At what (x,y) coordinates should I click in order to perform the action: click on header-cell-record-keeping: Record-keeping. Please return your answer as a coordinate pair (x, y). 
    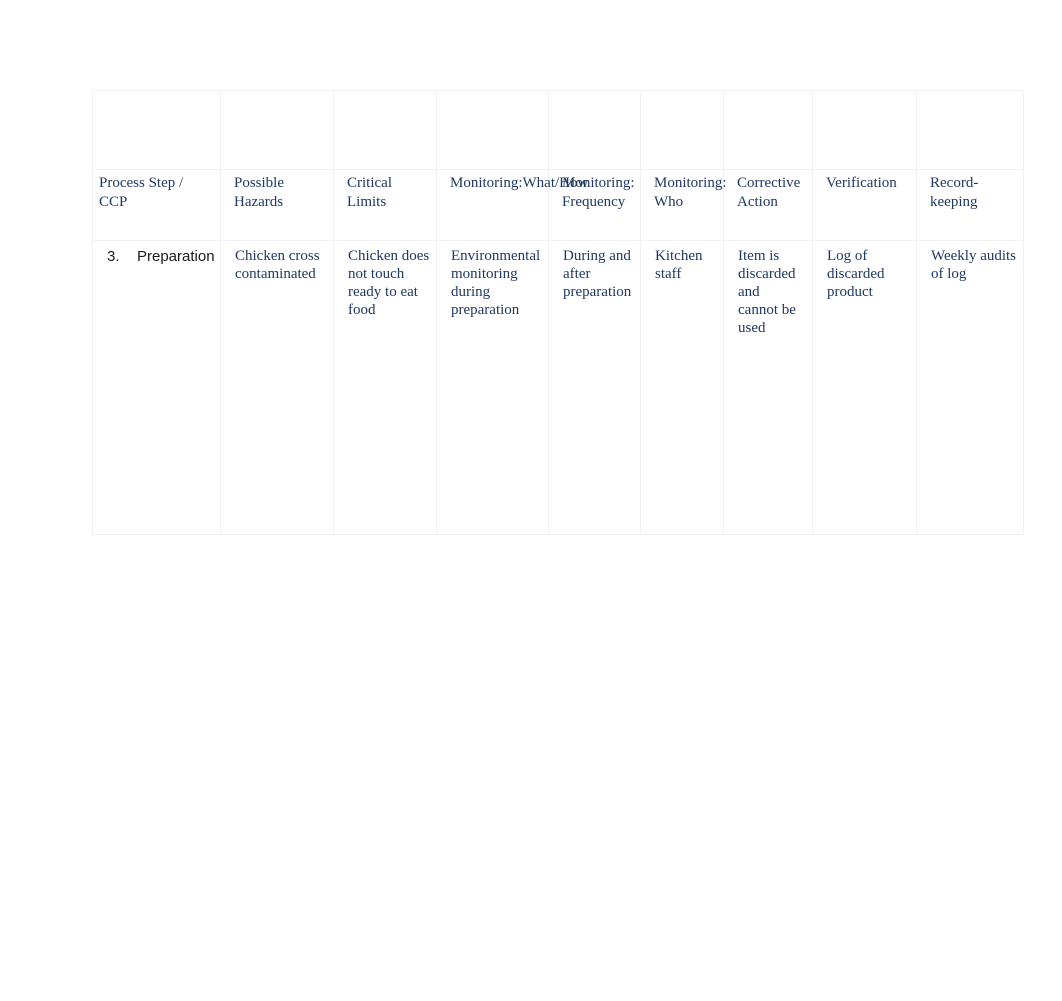
    Looking at the image, I should click on (970, 205).